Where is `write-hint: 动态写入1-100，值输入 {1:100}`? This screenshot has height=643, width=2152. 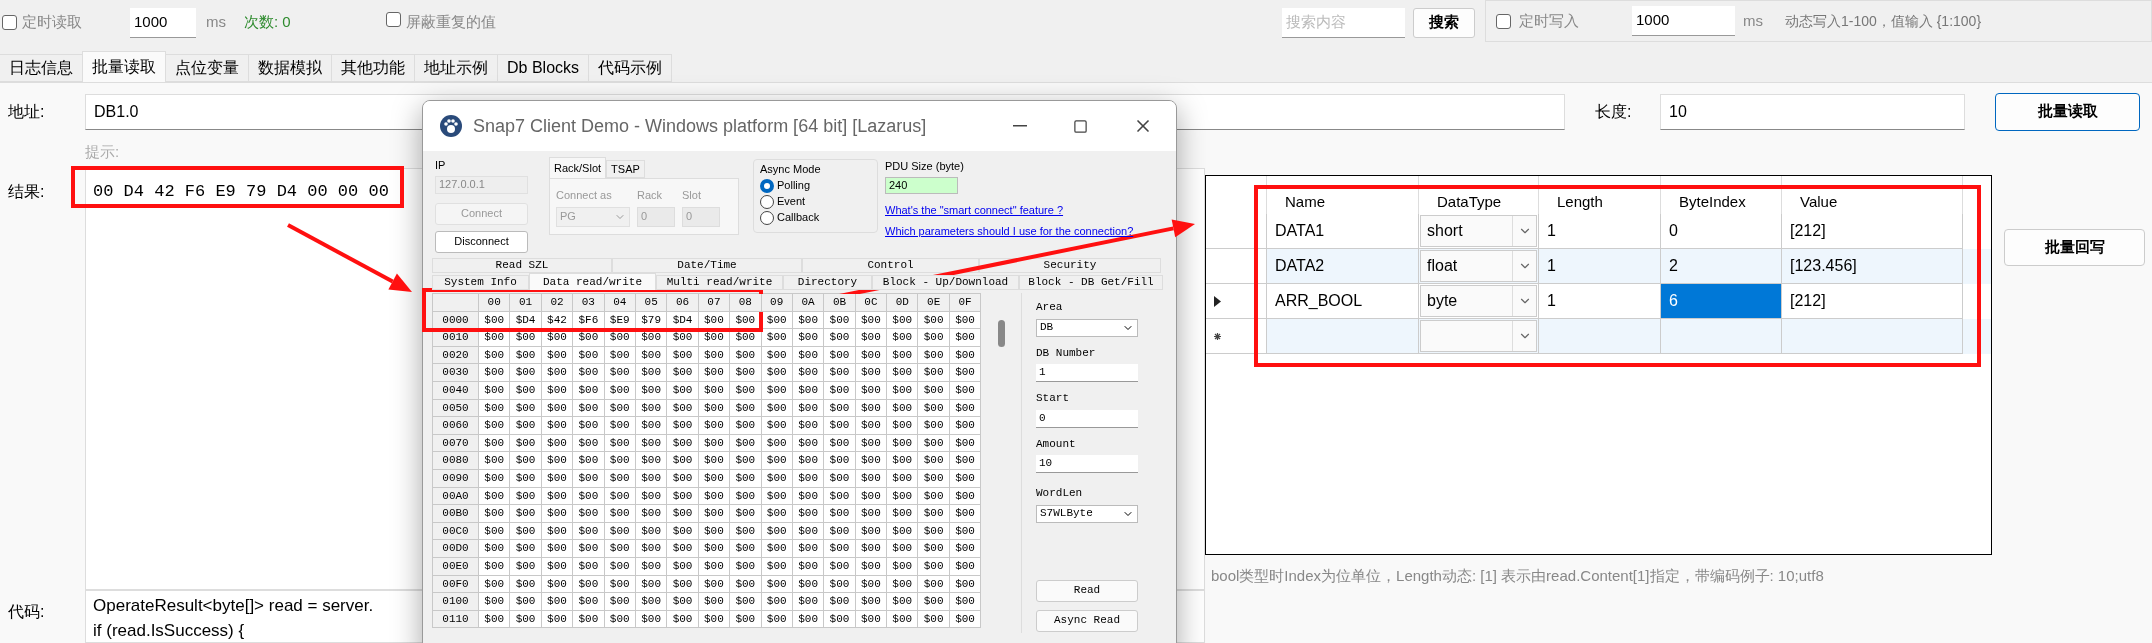
write-hint: 动态写入1-100，值输入 {1:100} is located at coordinates (1883, 21).